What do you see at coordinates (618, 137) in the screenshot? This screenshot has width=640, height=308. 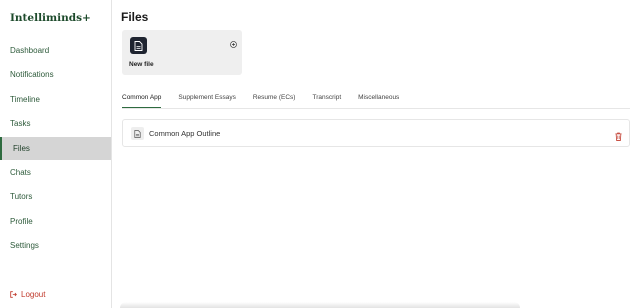 I see `trash-icon` at bounding box center [618, 137].